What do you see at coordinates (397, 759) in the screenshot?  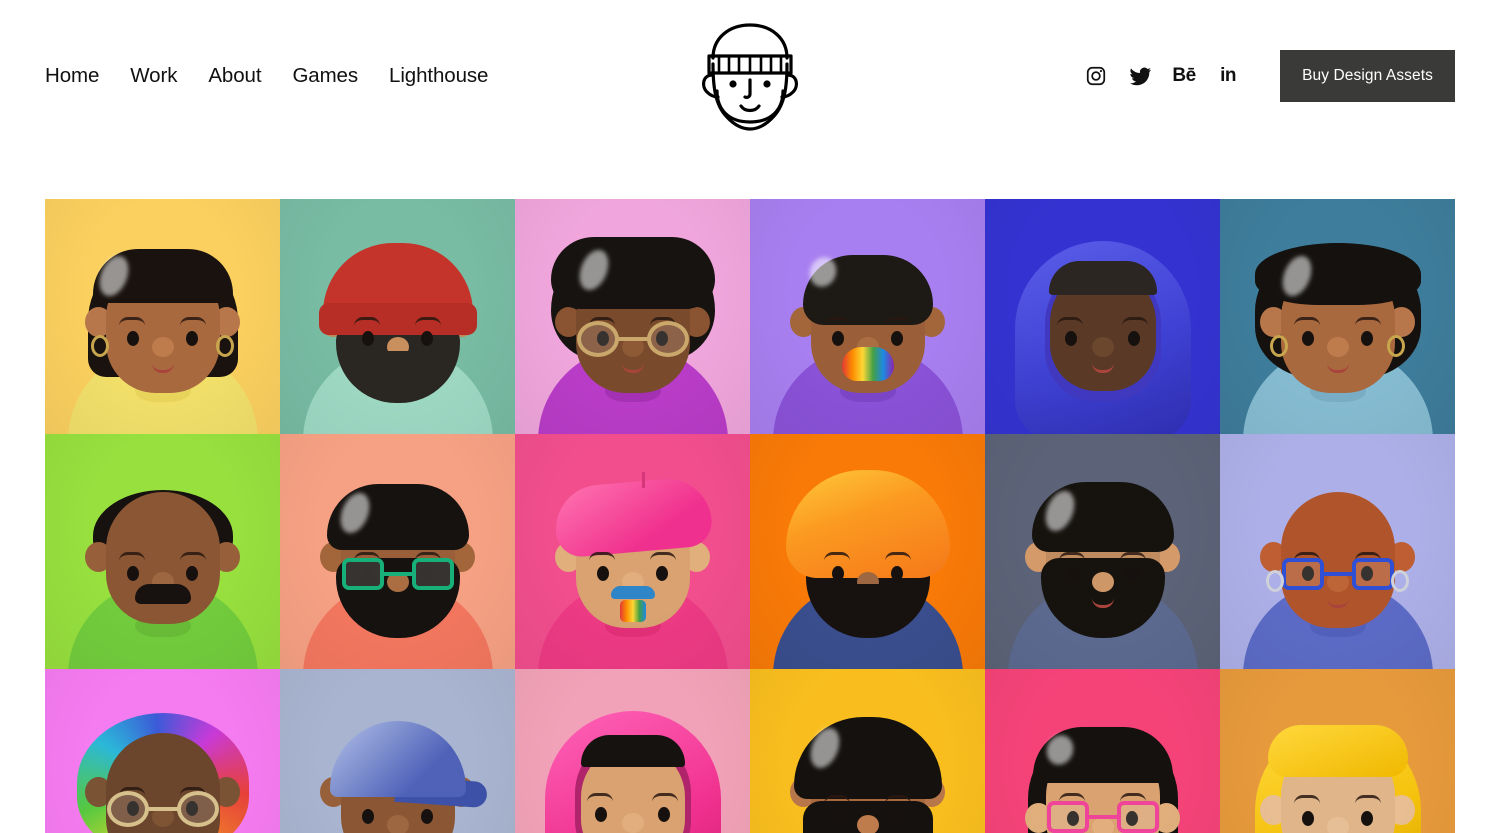 I see `baseball-cap` at bounding box center [397, 759].